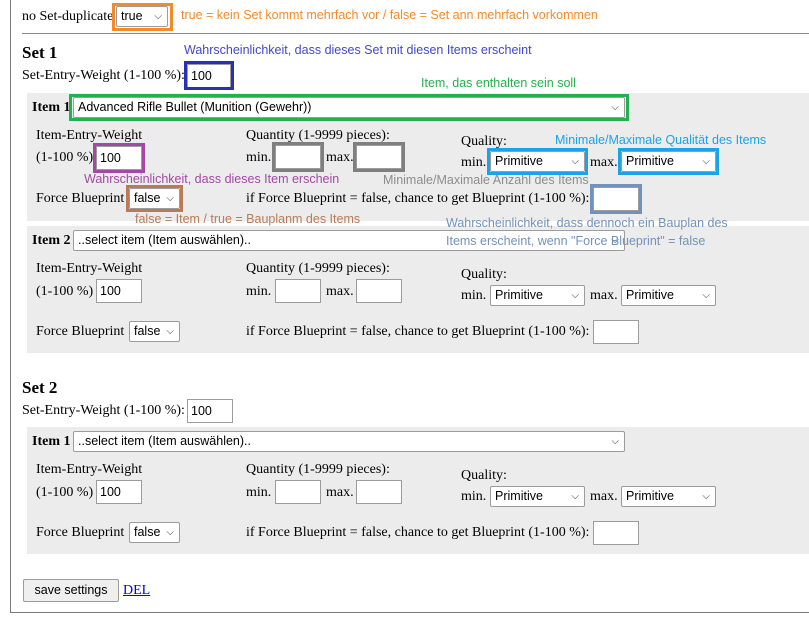  Describe the element at coordinates (51, 240) in the screenshot. I see `item-label: Item 2` at that location.